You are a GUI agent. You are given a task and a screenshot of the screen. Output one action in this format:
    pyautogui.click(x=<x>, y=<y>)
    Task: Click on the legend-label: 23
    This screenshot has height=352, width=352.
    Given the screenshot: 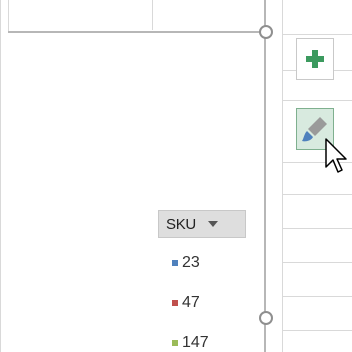 What is the action you would take?
    pyautogui.click(x=191, y=262)
    